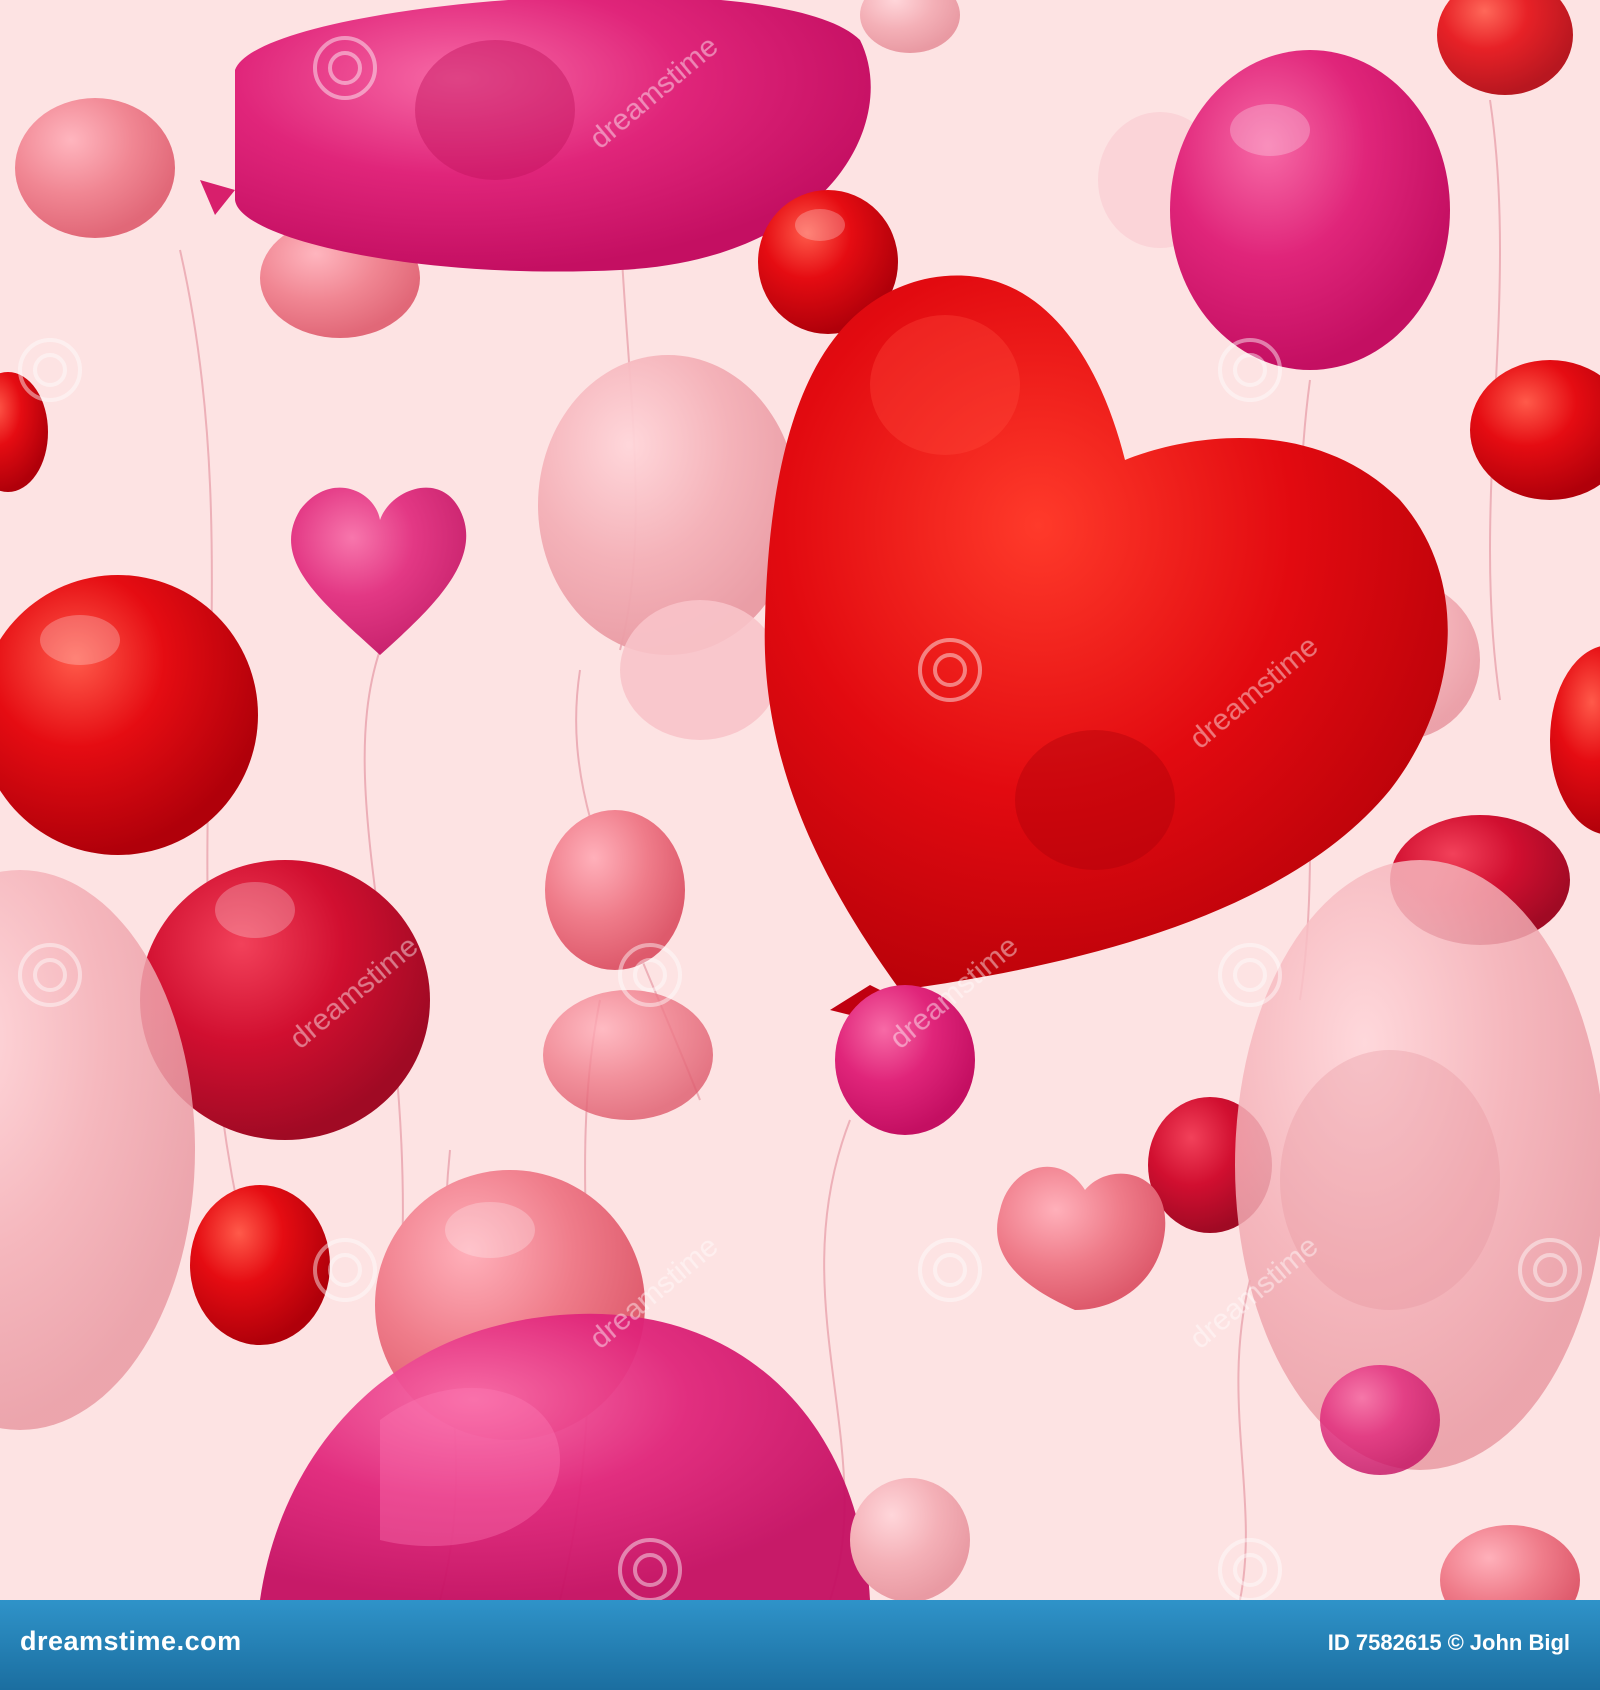 This screenshot has height=1690, width=1600. Describe the element at coordinates (628, 1055) in the screenshot. I see `balloon-pale-center-lower` at that location.